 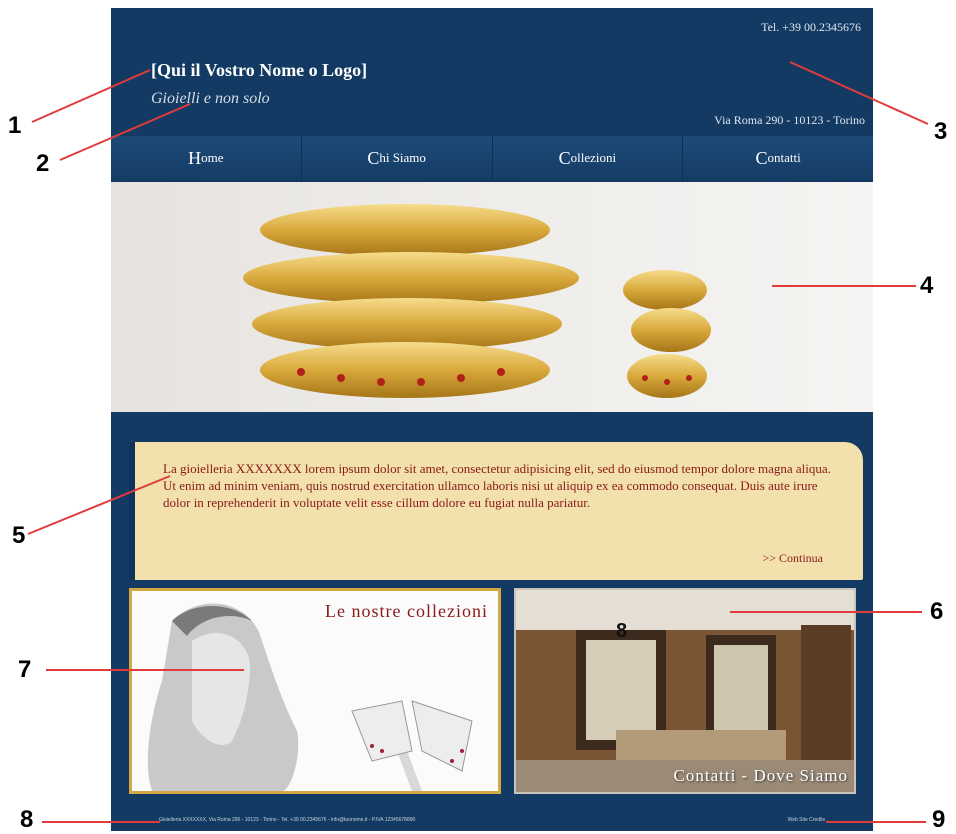 I want to click on annotation-number: 3, so click(x=941, y=131).